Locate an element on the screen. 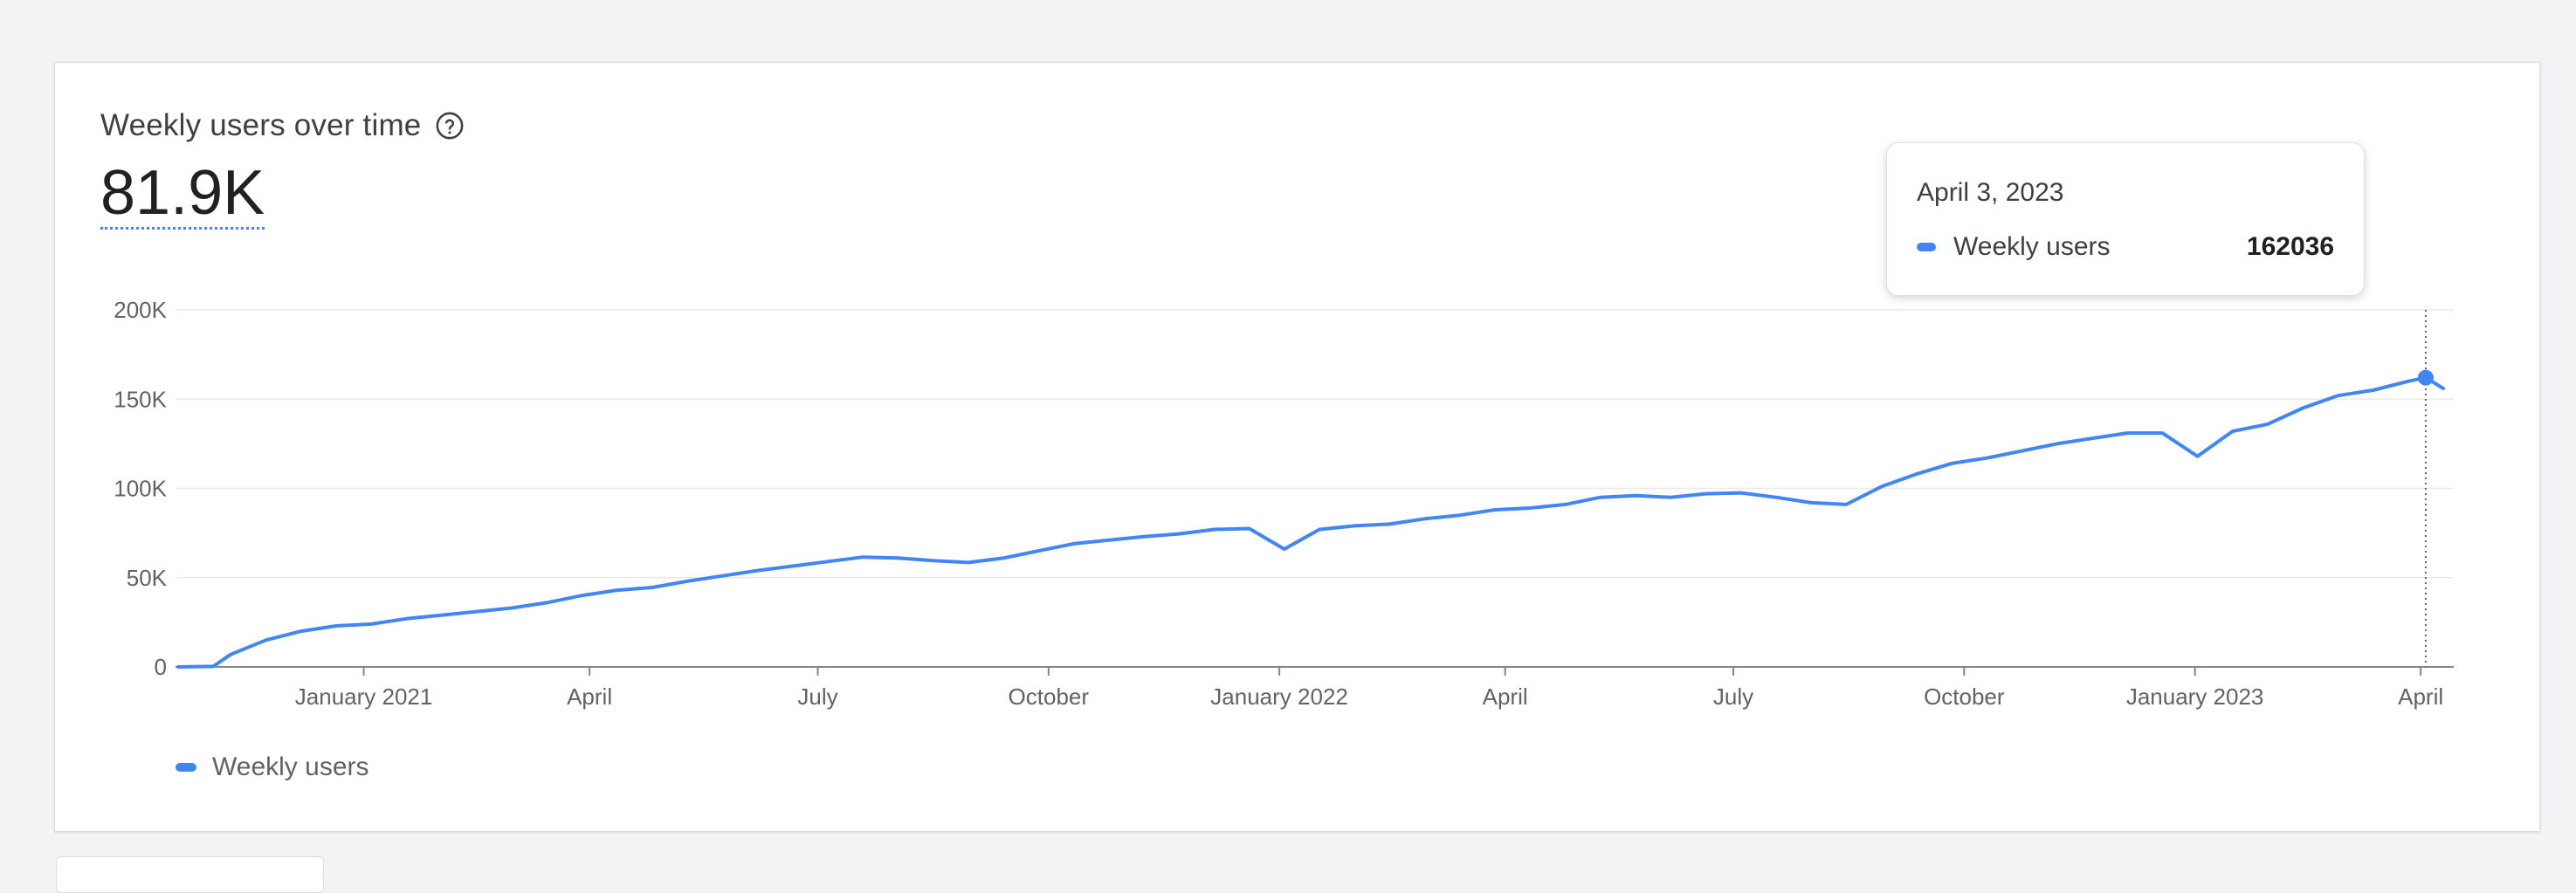  y-tick-label: 200K is located at coordinates (140, 310).